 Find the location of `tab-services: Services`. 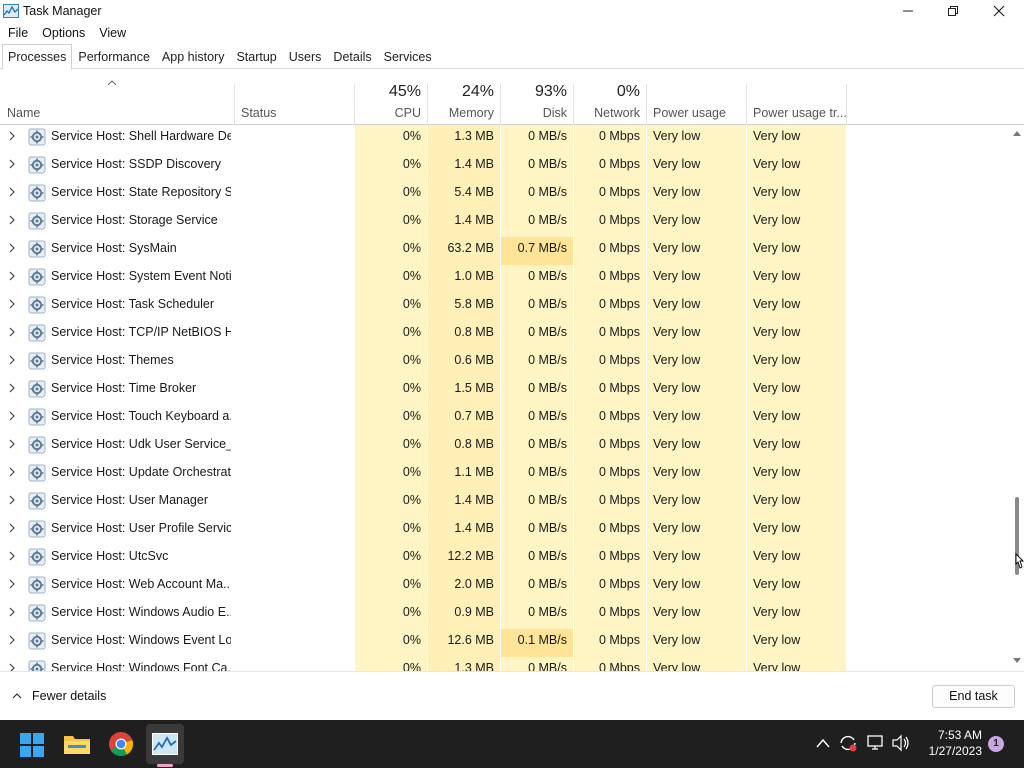

tab-services: Services is located at coordinates (408, 56).